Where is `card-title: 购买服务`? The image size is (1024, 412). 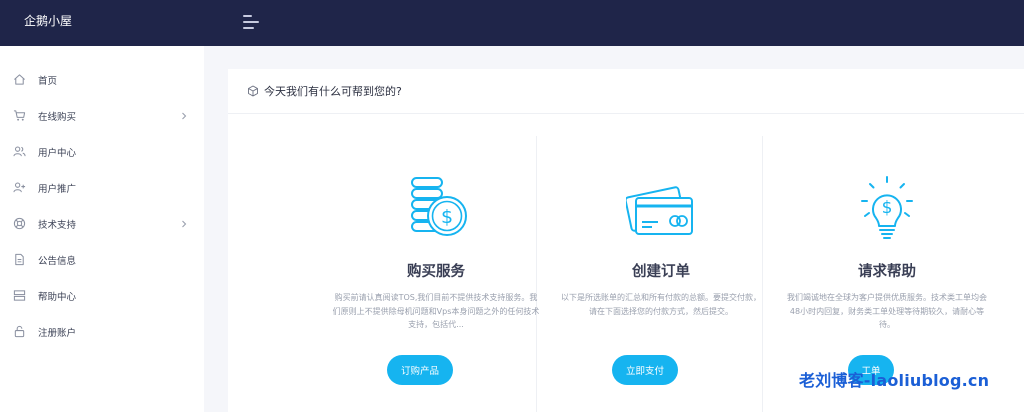
card-title: 购买服务 is located at coordinates (436, 272).